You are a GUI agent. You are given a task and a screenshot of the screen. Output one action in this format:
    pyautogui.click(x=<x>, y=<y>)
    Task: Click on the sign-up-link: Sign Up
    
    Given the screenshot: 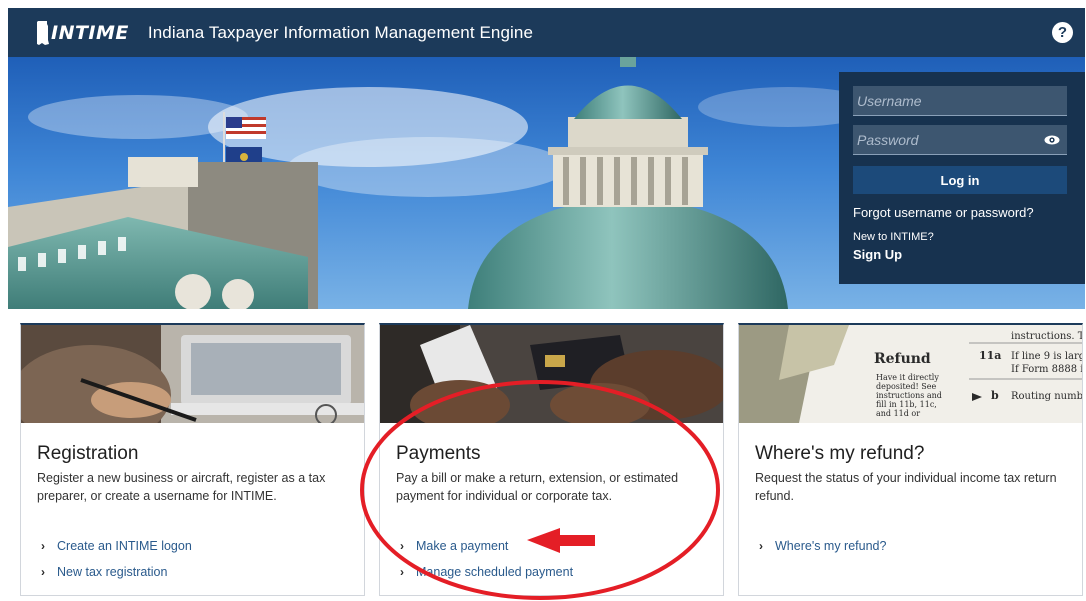 What is the action you would take?
    pyautogui.click(x=962, y=254)
    